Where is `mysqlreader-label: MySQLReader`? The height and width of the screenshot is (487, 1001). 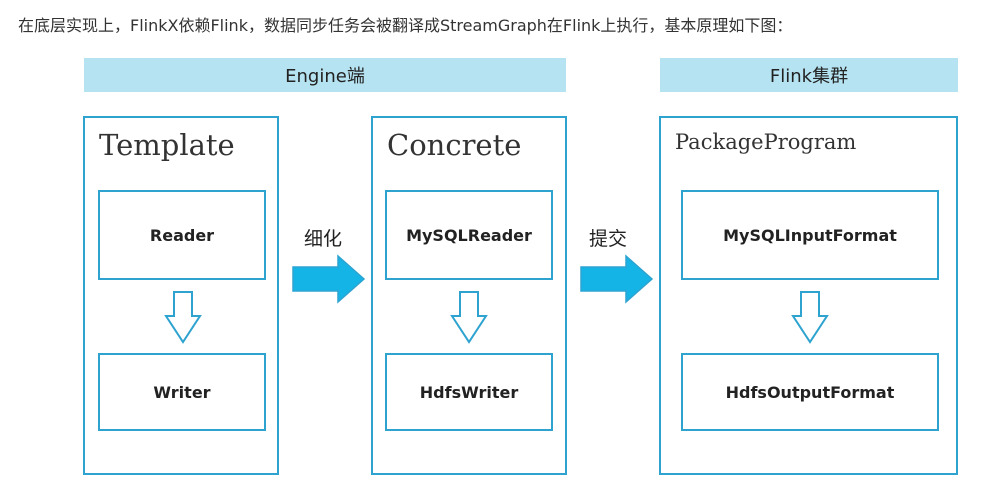
mysqlreader-label: MySQLReader is located at coordinates (469, 235).